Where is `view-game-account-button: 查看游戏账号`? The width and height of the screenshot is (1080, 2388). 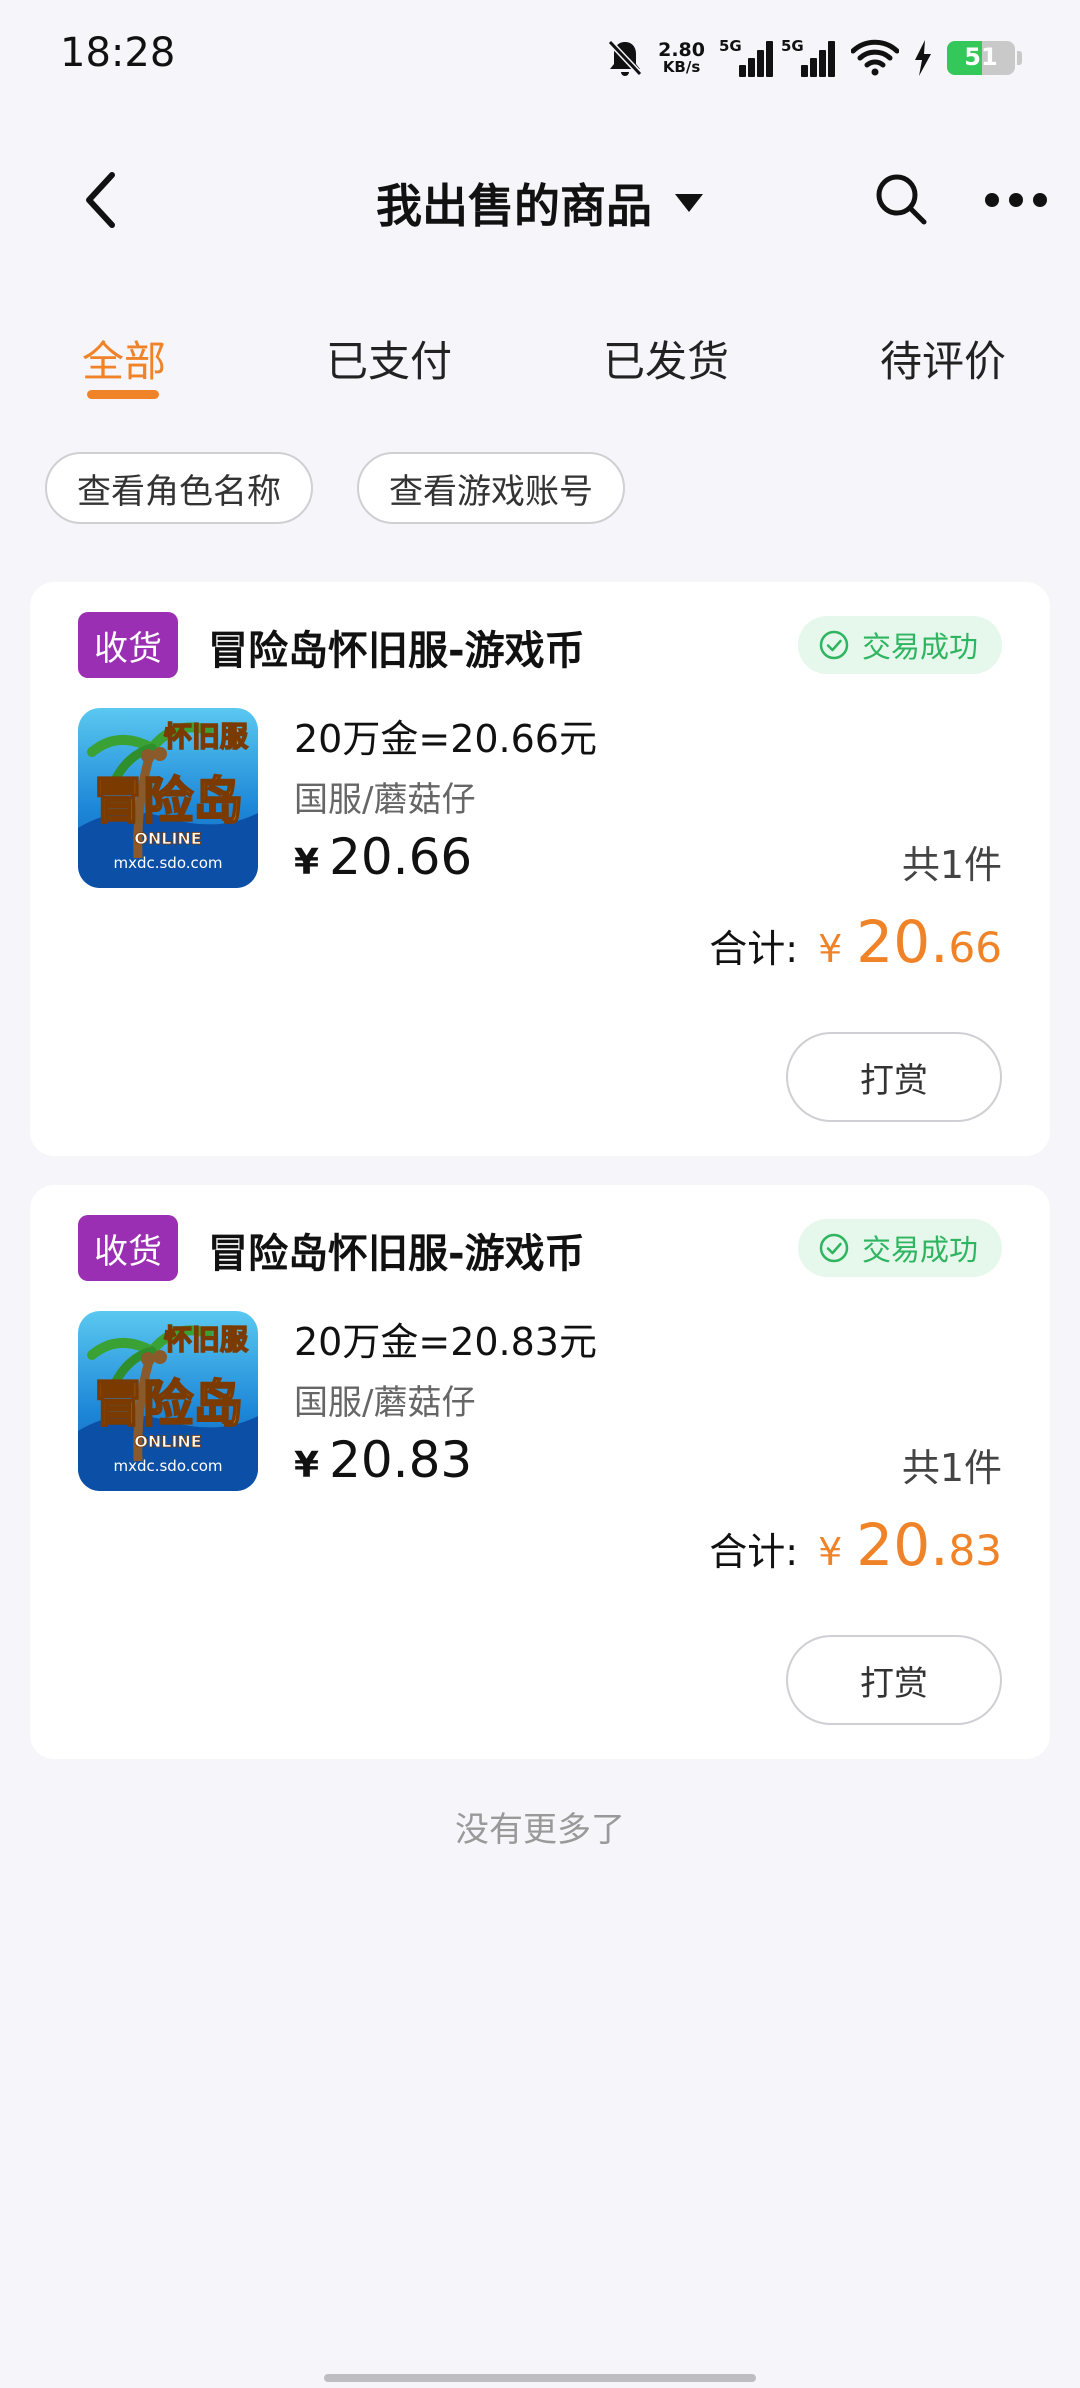
view-game-account-button: 查看游戏账号 is located at coordinates (491, 488).